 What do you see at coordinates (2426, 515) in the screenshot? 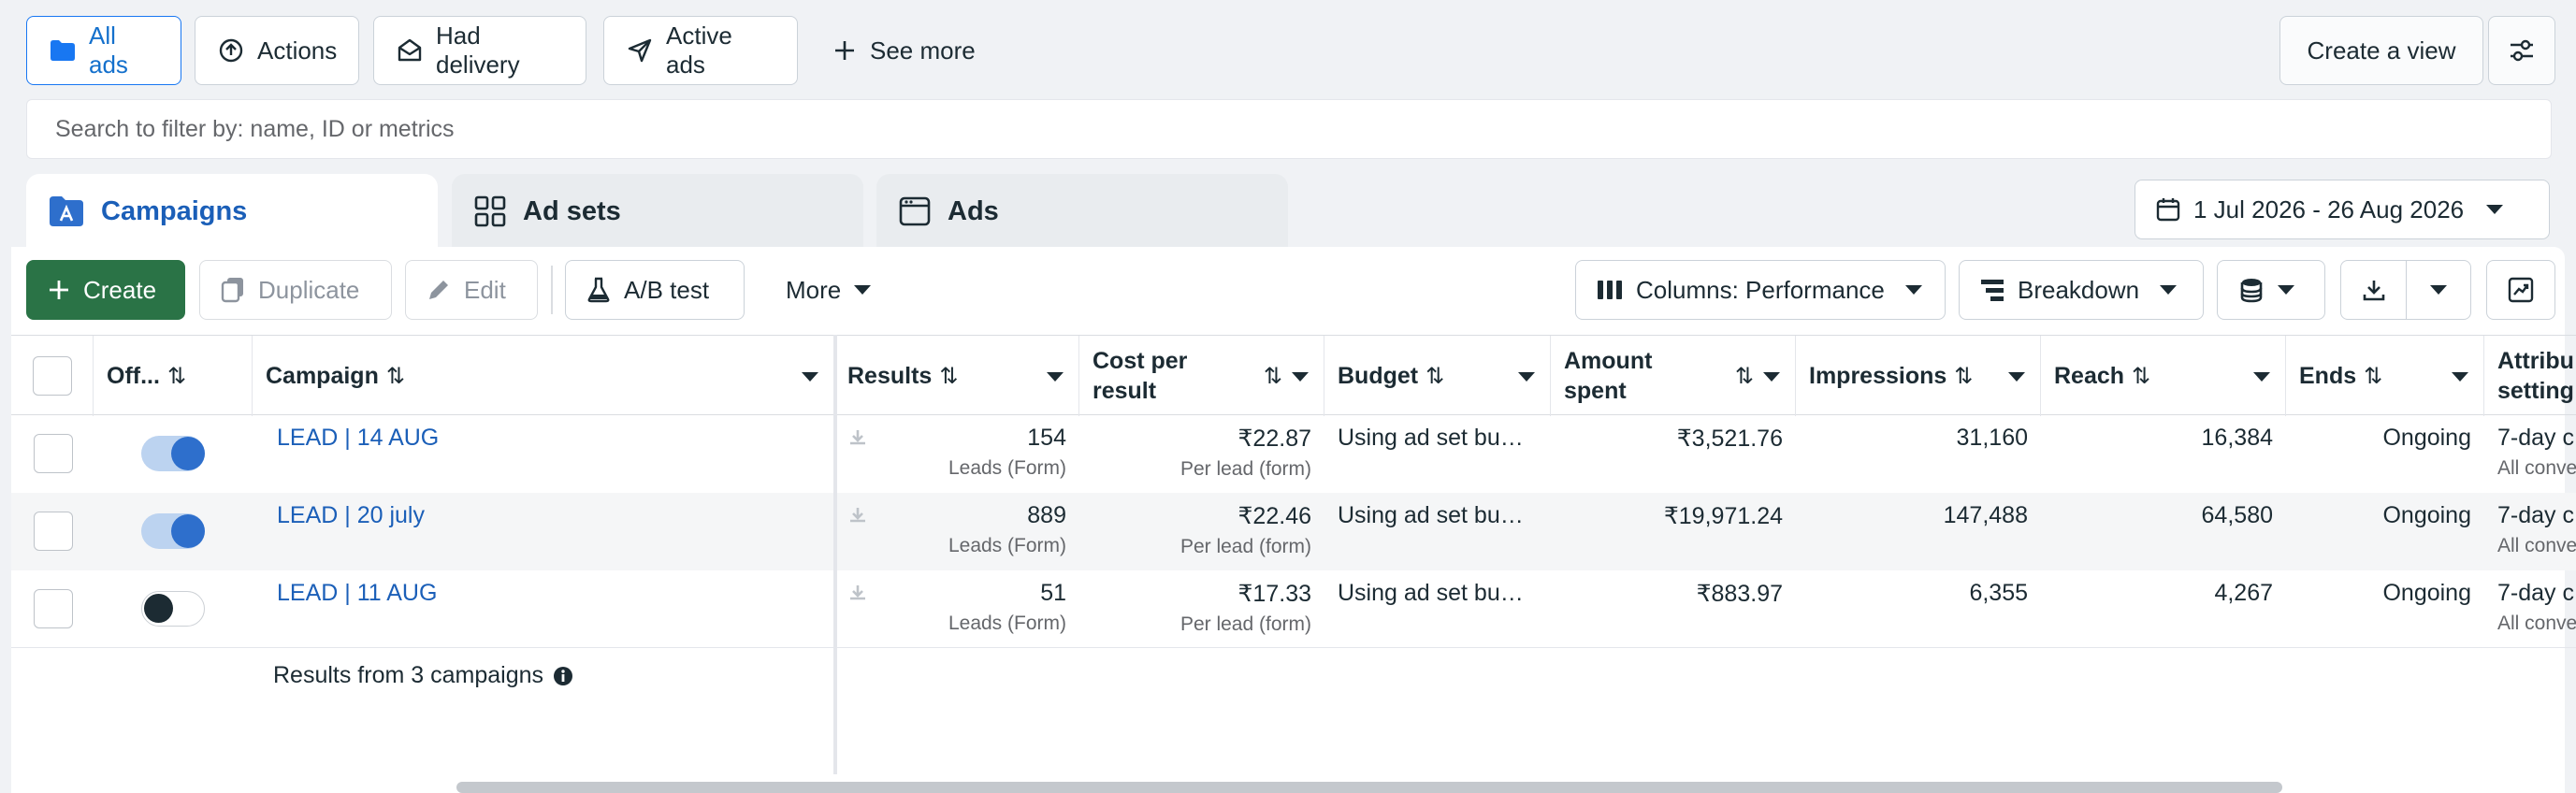
I see `ends-cell: Ongoing` at bounding box center [2426, 515].